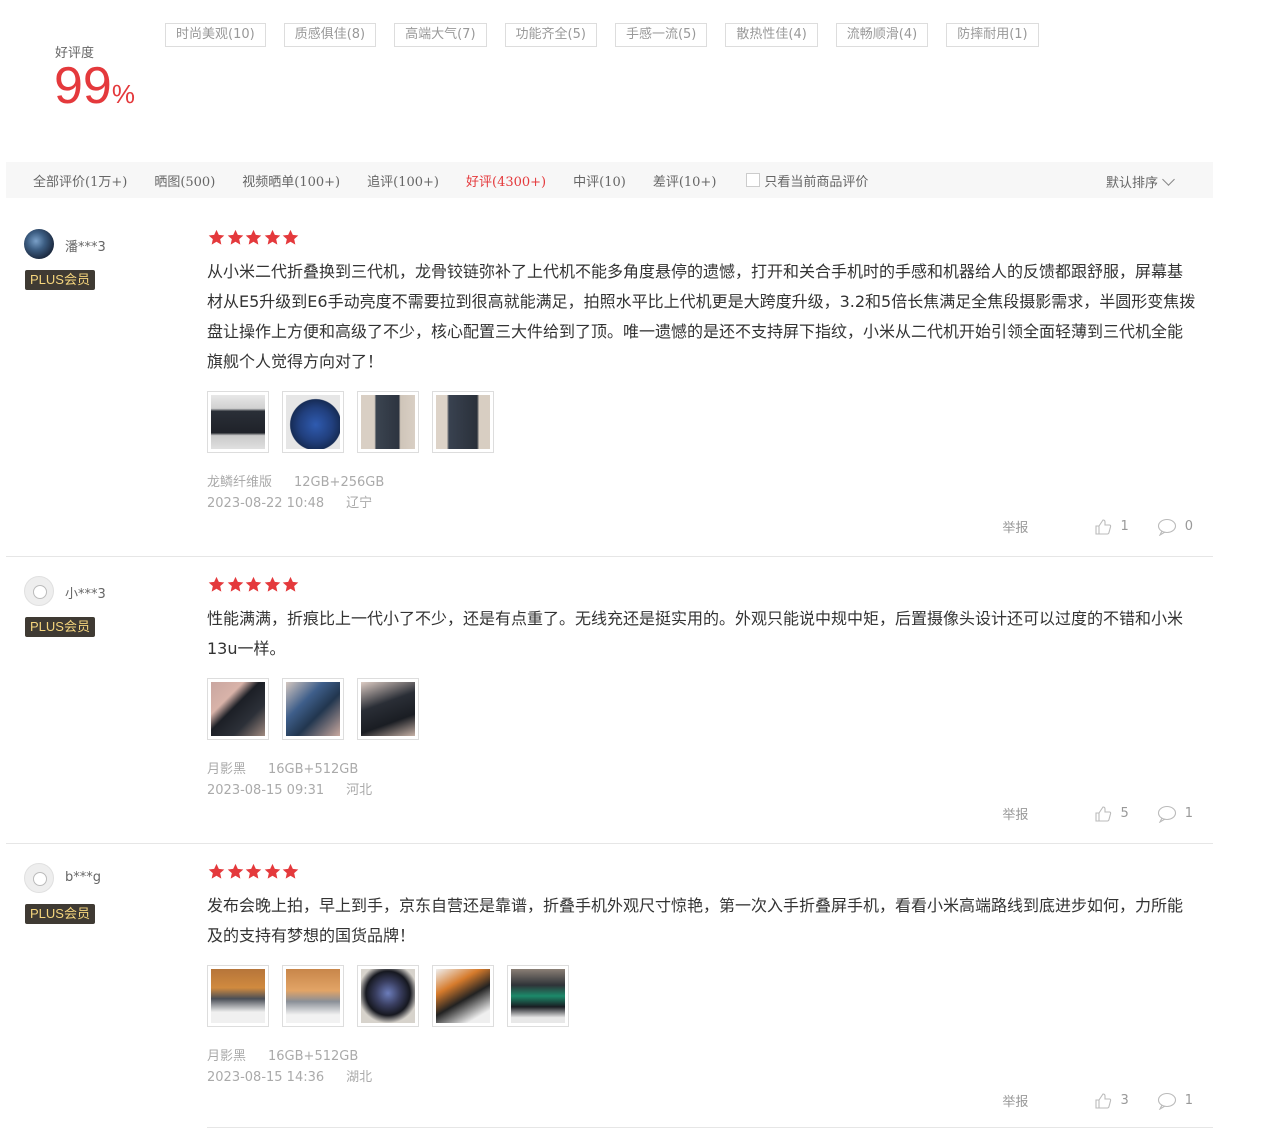  Describe the element at coordinates (306, 493) in the screenshot. I see `review-meta: 龙鳞纤维版 12GB+256GB 2023-08-22 10:48 辽宁` at that location.